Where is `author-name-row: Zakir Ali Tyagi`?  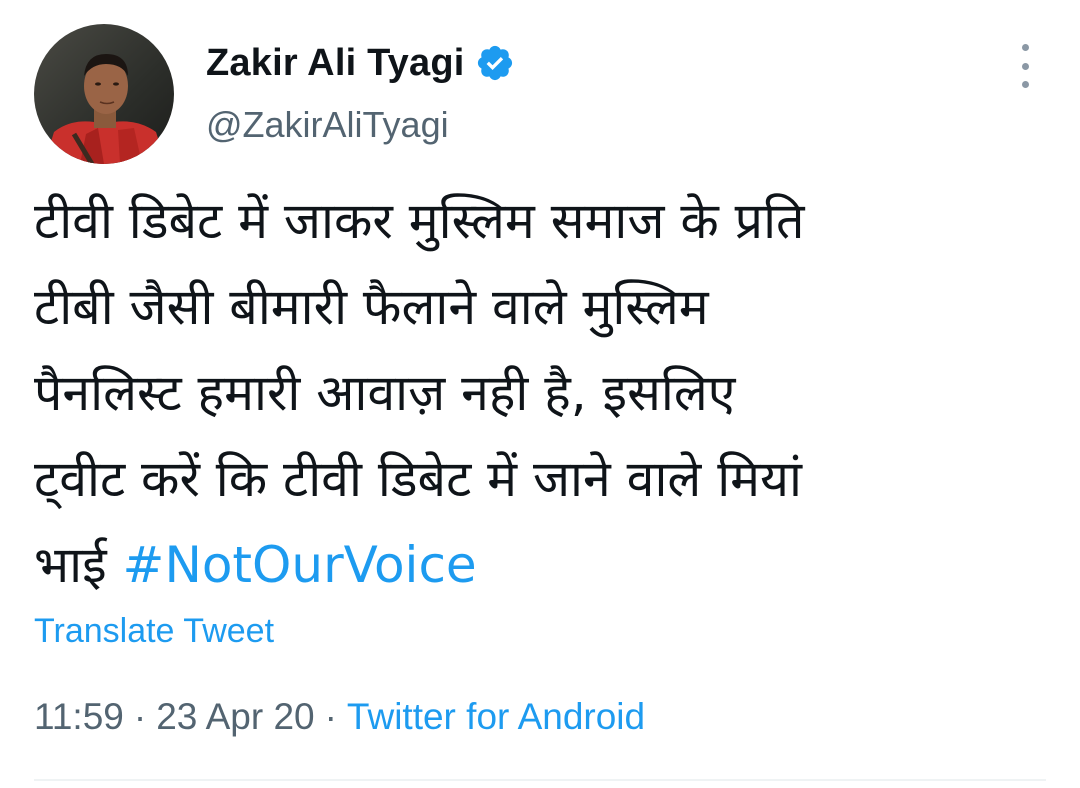
author-name-row: Zakir Ali Tyagi is located at coordinates (360, 63).